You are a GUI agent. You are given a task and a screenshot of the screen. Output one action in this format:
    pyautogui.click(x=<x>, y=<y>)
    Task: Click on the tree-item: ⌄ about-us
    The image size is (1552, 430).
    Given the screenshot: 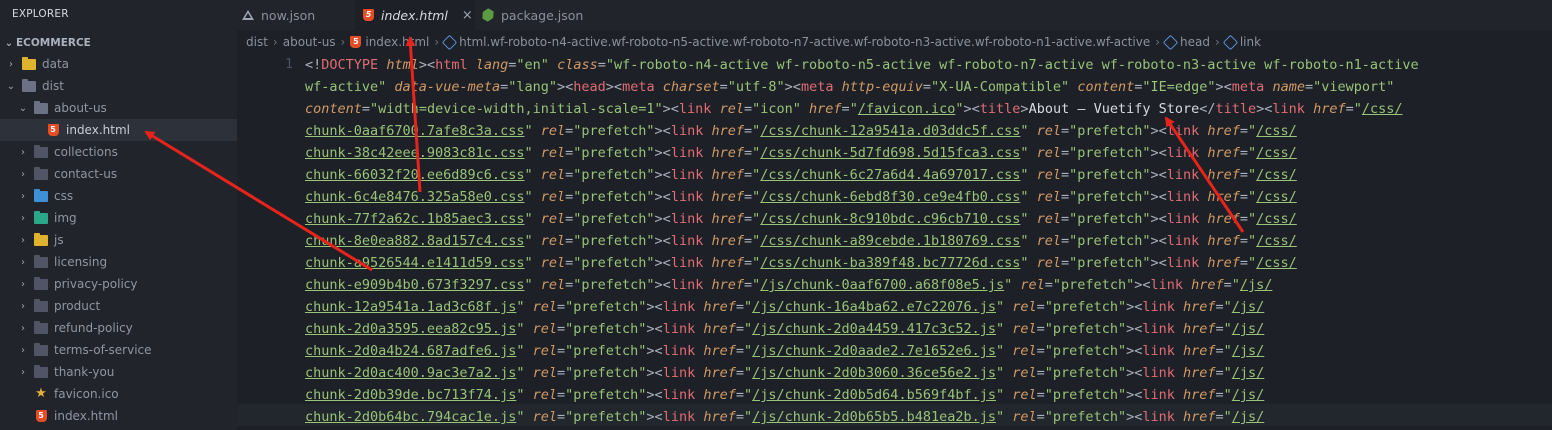 What is the action you would take?
    pyautogui.click(x=118, y=108)
    